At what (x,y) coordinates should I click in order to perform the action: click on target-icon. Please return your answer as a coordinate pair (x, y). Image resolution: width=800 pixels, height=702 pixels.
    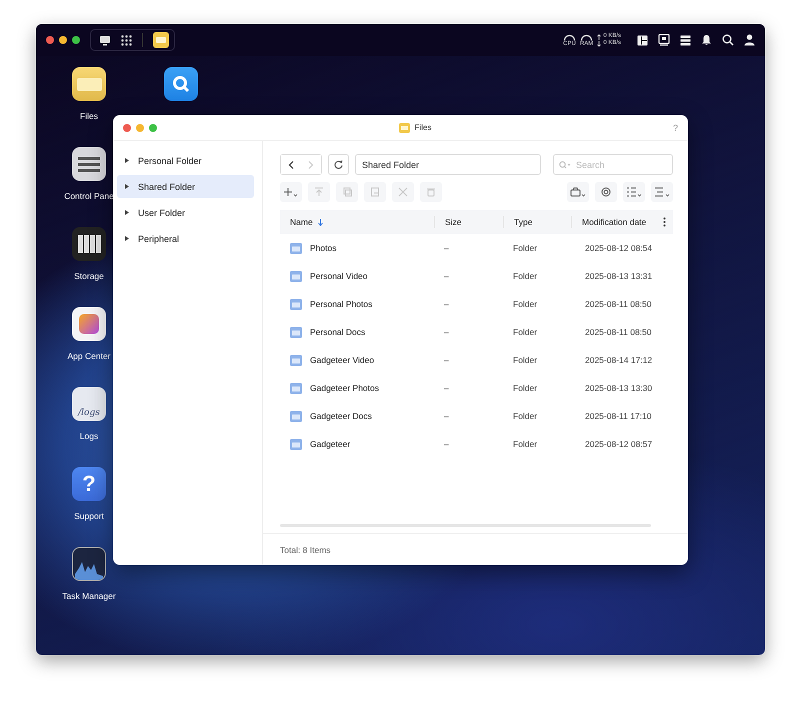
    Looking at the image, I should click on (606, 192).